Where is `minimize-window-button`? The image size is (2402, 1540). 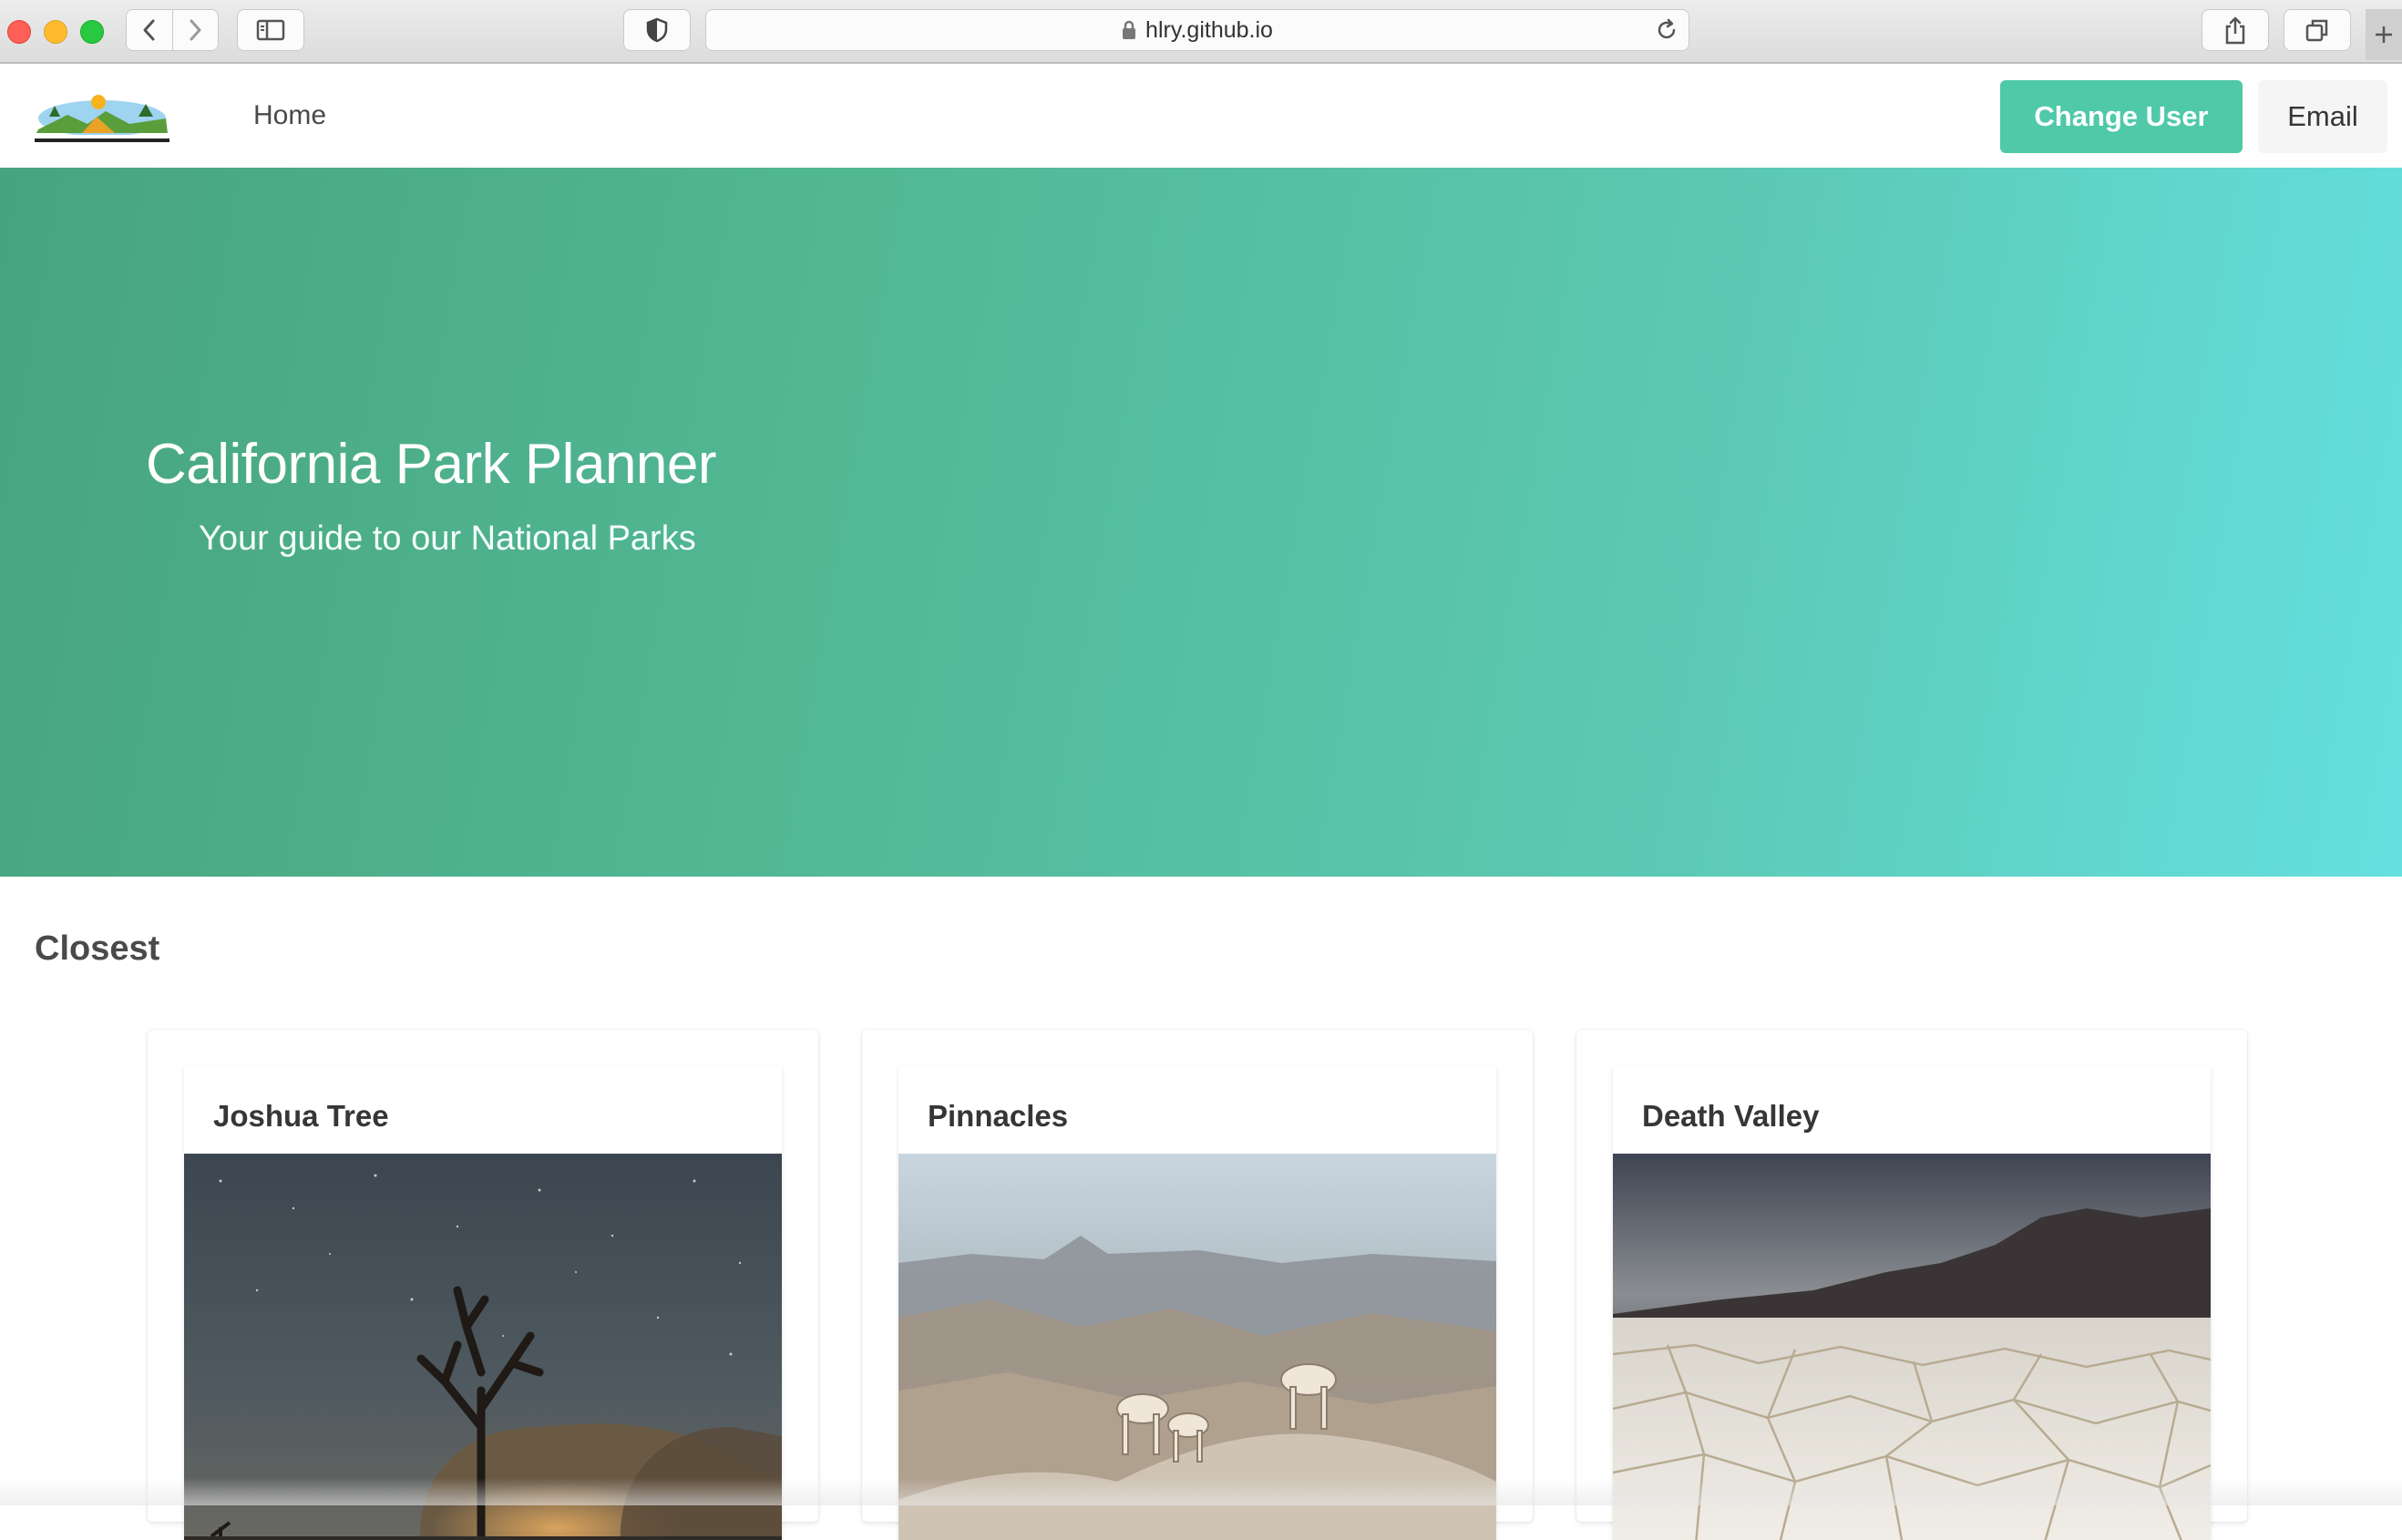
minimize-window-button is located at coordinates (55, 32).